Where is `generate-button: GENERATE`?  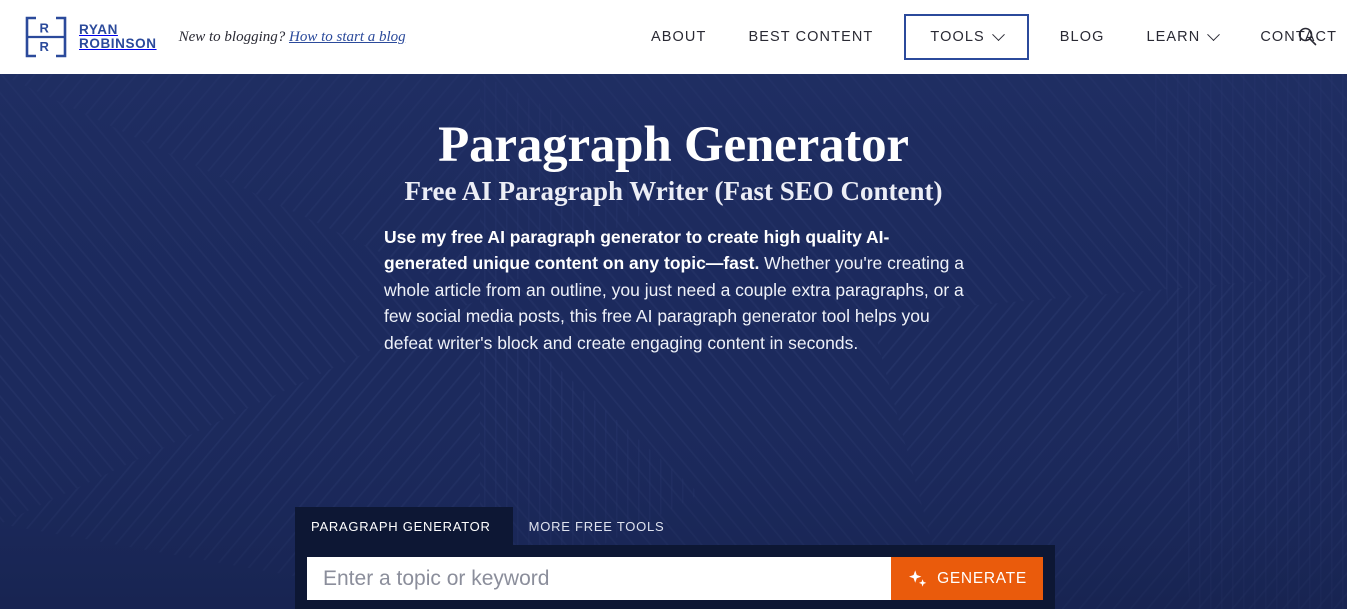 generate-button: GENERATE is located at coordinates (967, 578).